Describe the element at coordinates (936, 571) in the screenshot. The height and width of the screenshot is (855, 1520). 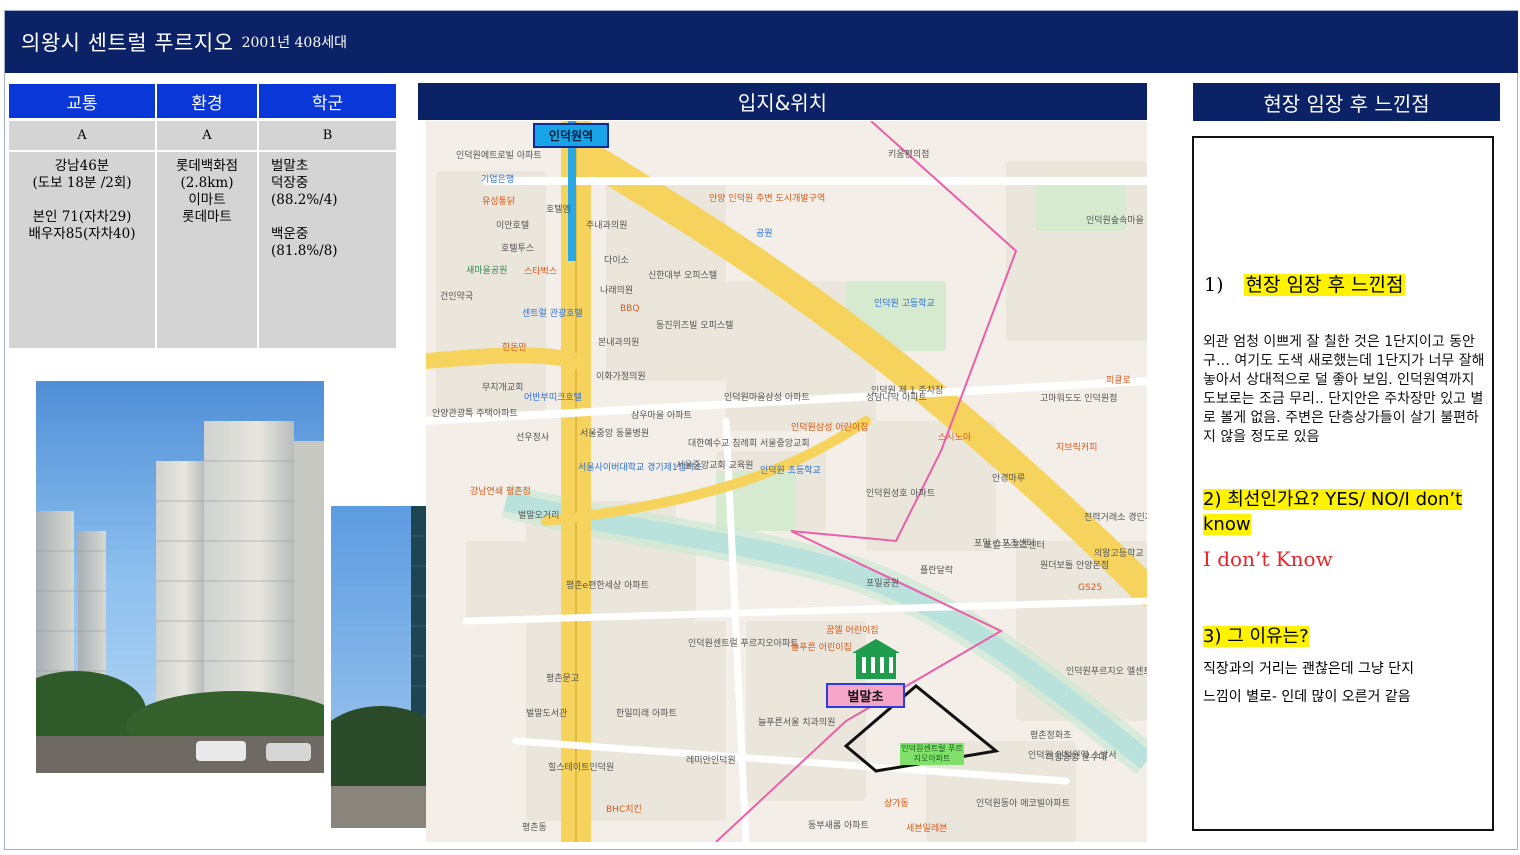
I see `map-place-label: 플란달락` at that location.